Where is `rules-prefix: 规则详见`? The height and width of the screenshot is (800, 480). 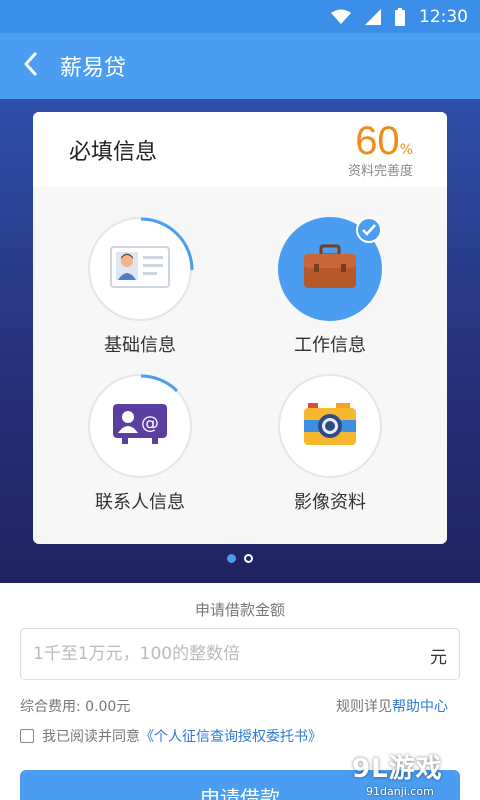
rules-prefix: 规则详见 is located at coordinates (364, 707).